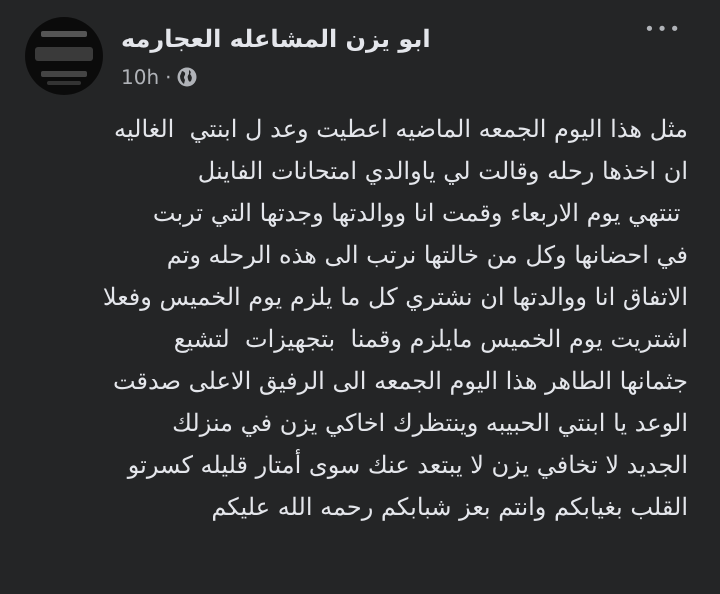  Describe the element at coordinates (663, 30) in the screenshot. I see `more-options-button: •••` at that location.